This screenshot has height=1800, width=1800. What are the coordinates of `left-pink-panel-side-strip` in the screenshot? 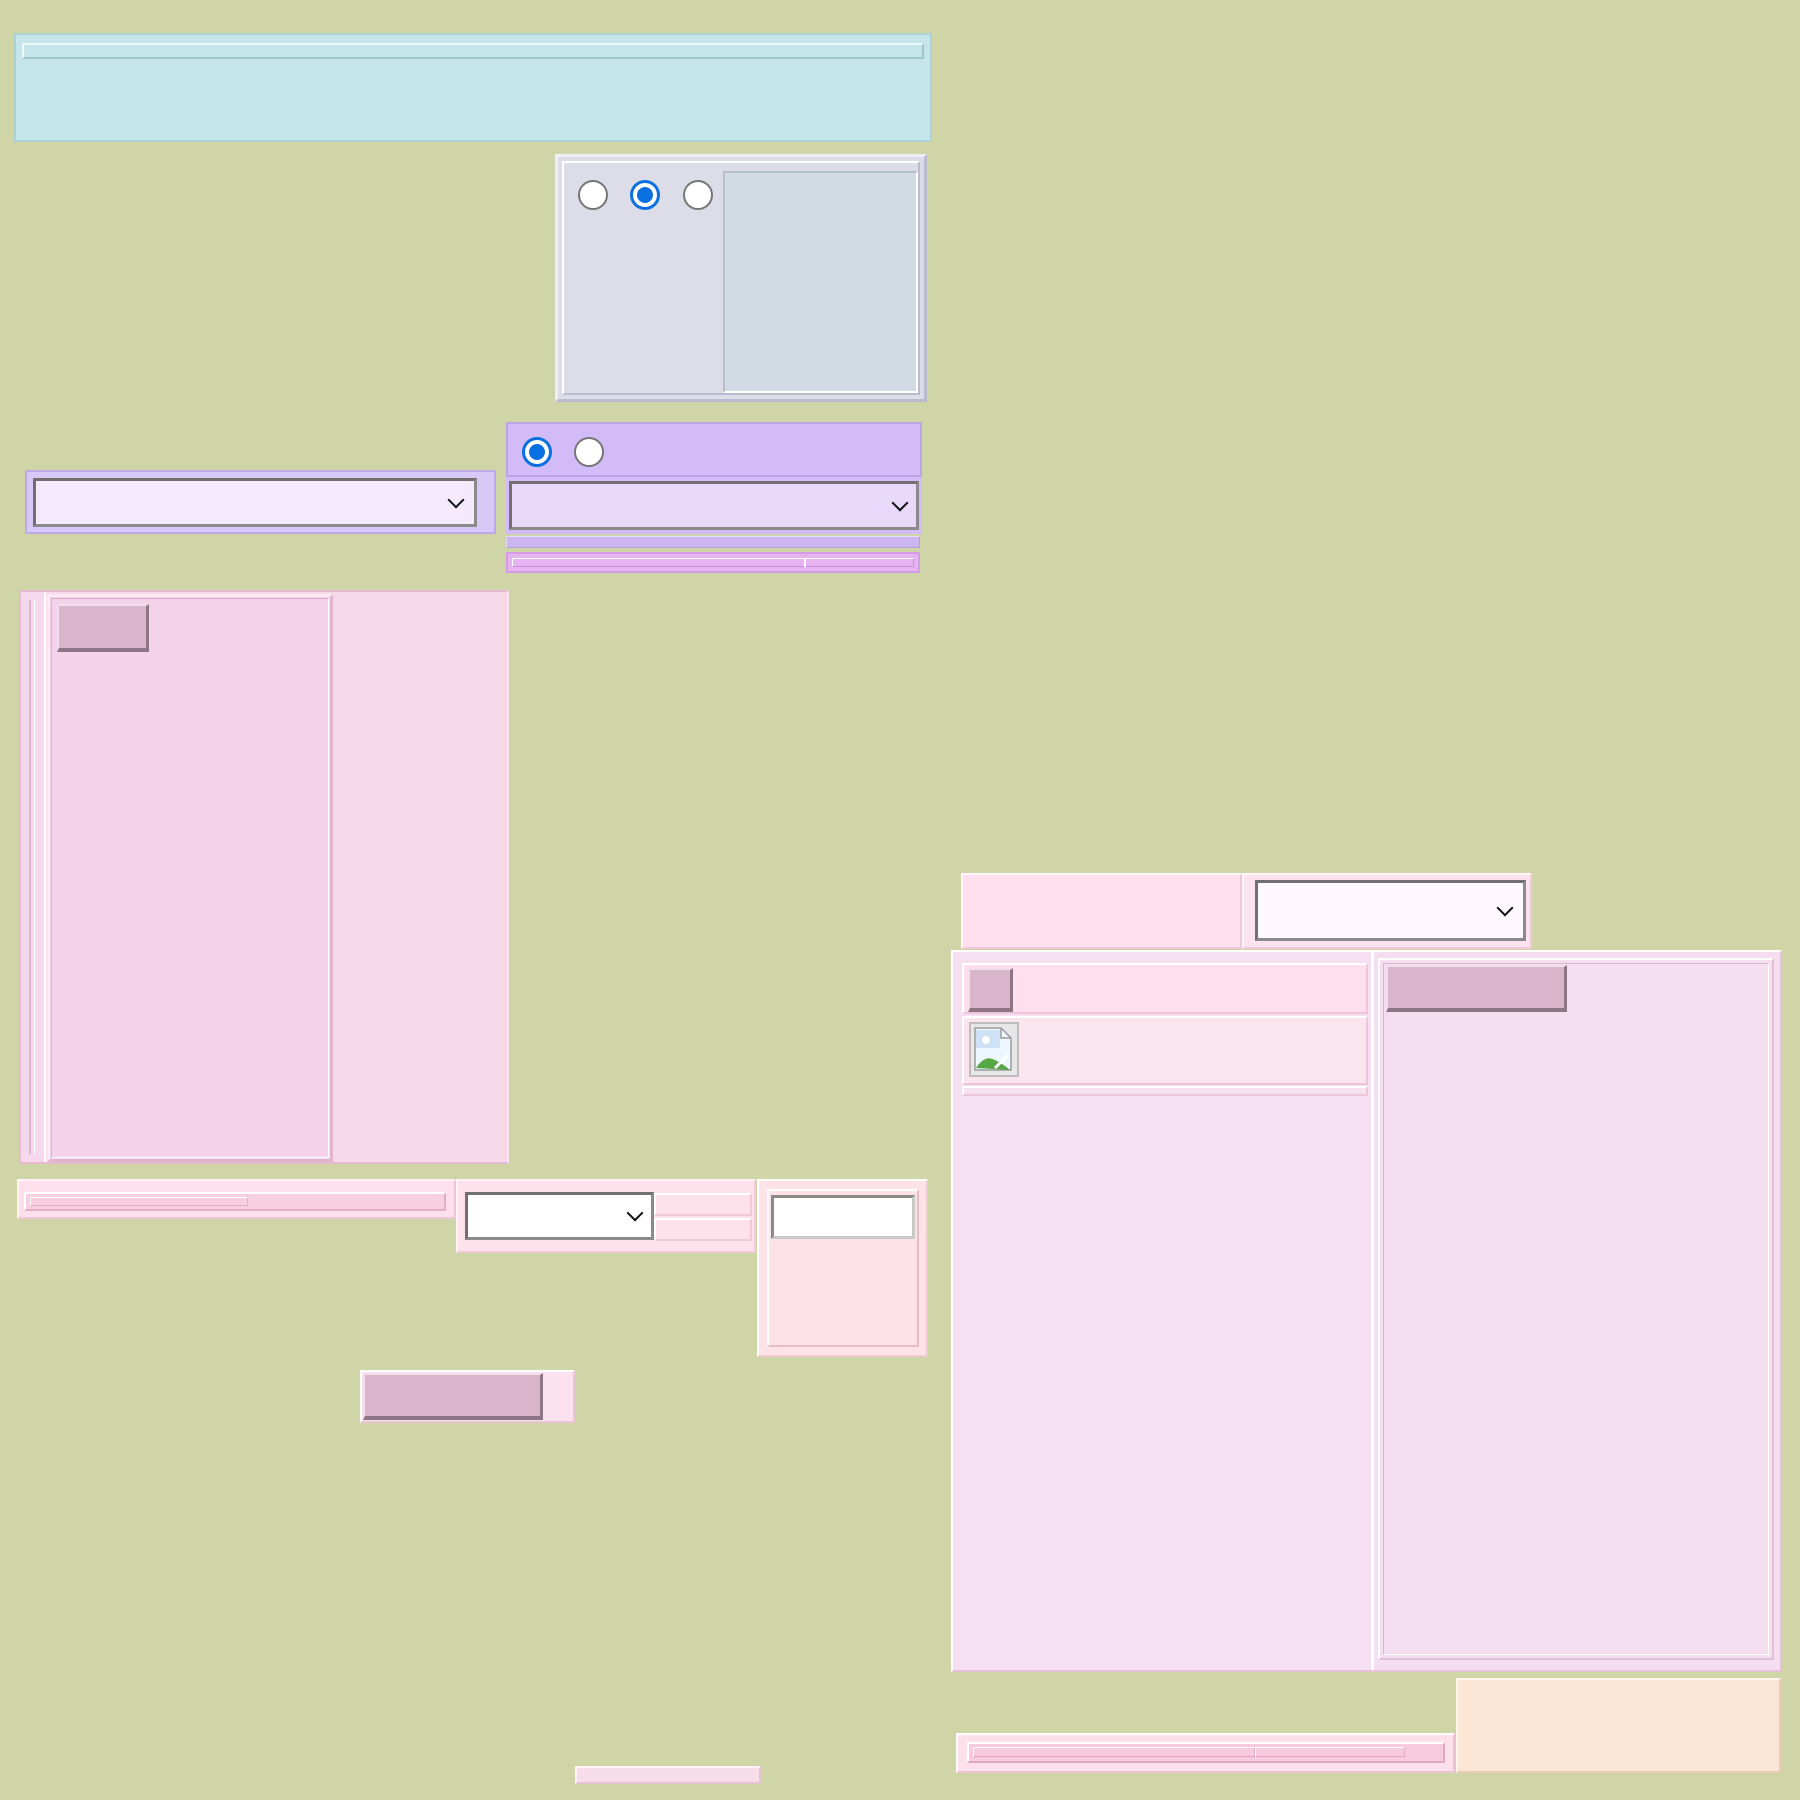 It's located at (33, 877).